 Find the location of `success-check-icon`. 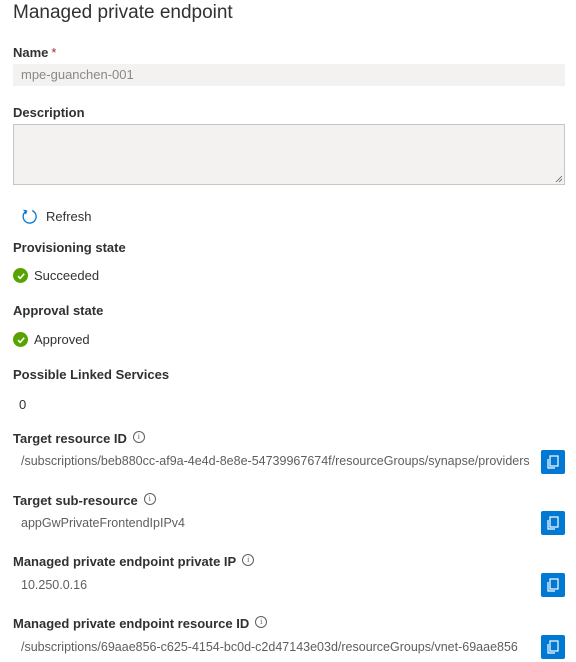

success-check-icon is located at coordinates (20, 275).